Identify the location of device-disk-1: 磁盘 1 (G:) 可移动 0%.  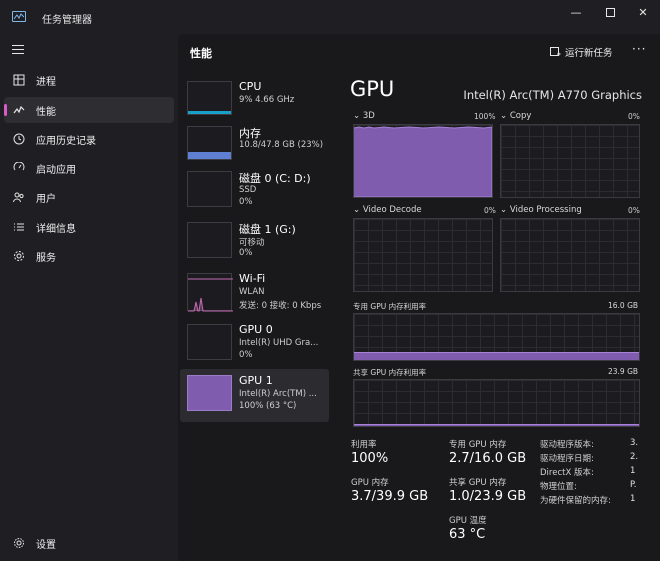
(254, 243).